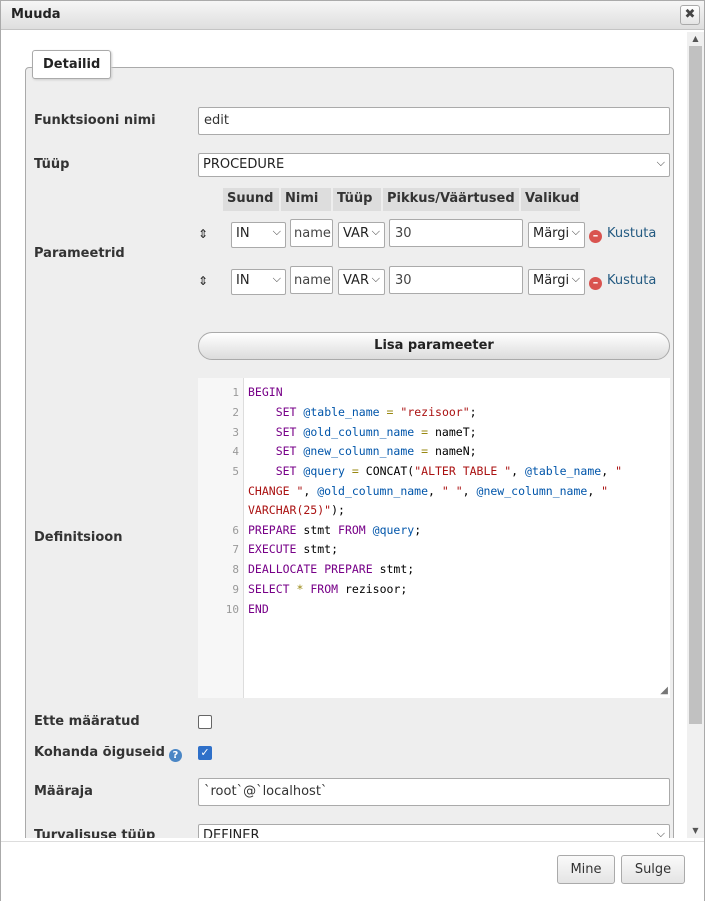 This screenshot has width=705, height=901. What do you see at coordinates (235, 432) in the screenshot?
I see `line-number: 3` at bounding box center [235, 432].